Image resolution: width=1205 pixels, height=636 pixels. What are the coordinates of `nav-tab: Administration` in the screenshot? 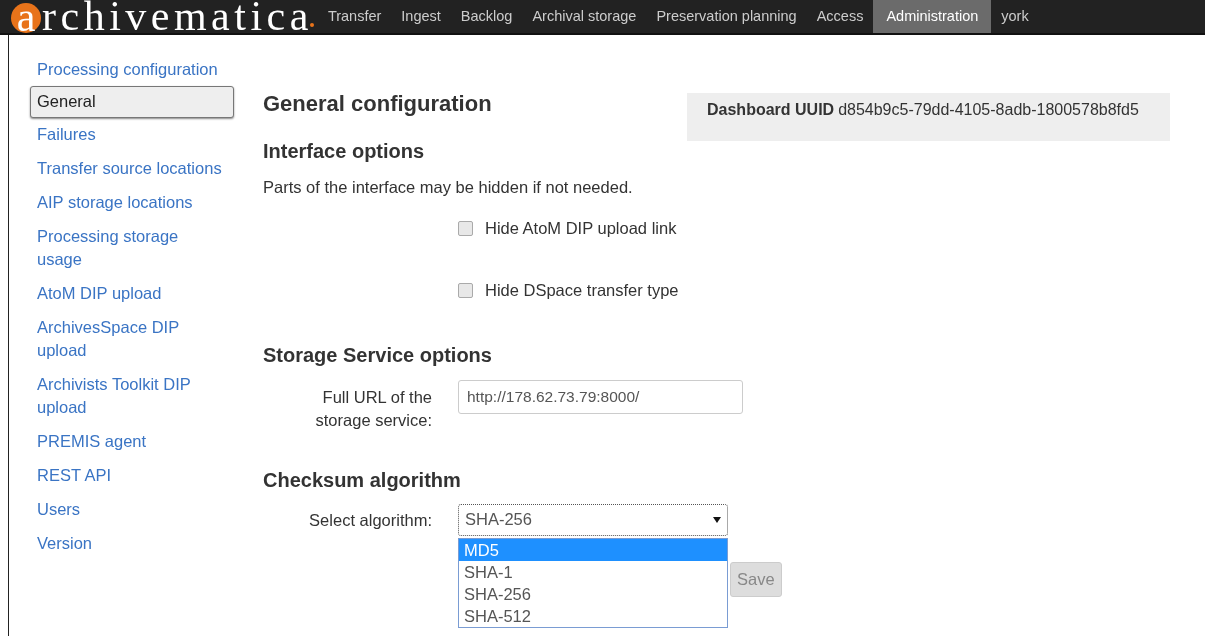 It's located at (932, 16).